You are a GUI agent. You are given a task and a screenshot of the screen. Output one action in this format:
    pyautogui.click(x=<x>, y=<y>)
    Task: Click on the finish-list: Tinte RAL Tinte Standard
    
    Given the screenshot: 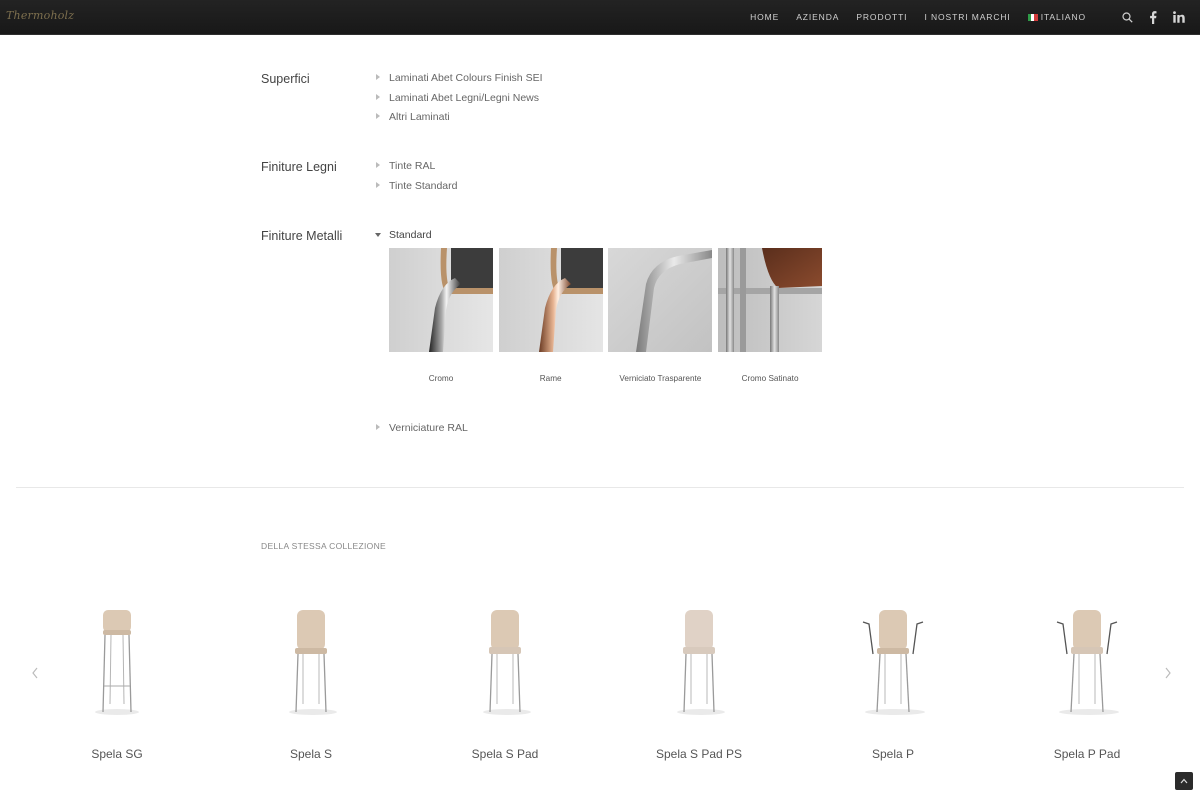 What is the action you would take?
    pyautogui.click(x=417, y=179)
    